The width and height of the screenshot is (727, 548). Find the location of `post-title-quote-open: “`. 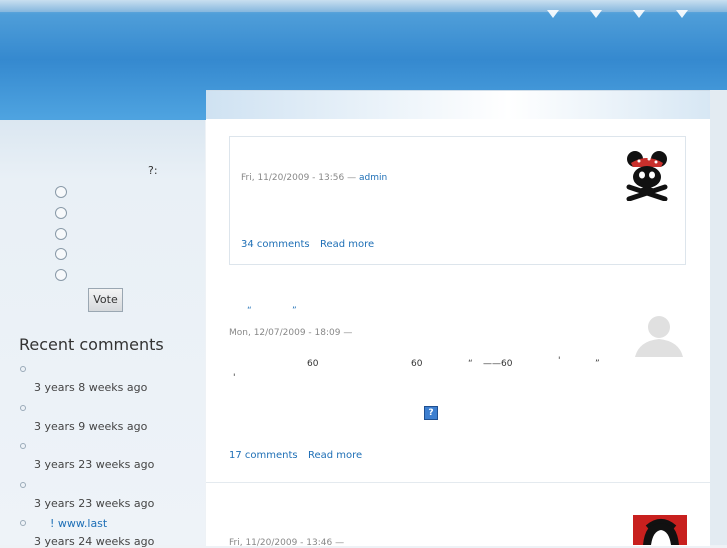

post-title-quote-open: “ is located at coordinates (249, 311).